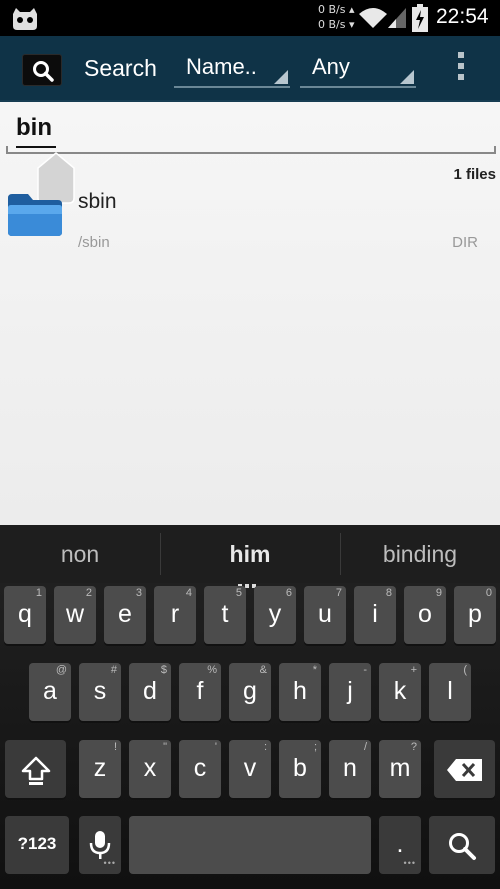  Describe the element at coordinates (250, 692) in the screenshot. I see `key-g: g &` at that location.